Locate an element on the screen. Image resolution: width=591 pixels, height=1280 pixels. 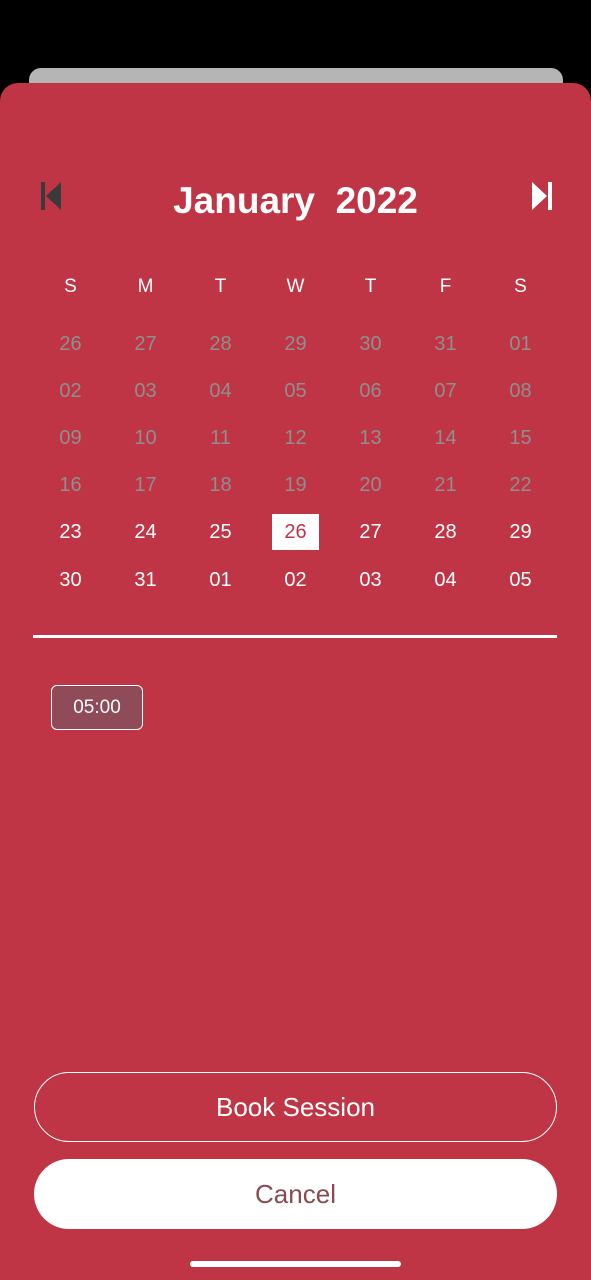
calendar-day-number: 18 is located at coordinates (220, 485).